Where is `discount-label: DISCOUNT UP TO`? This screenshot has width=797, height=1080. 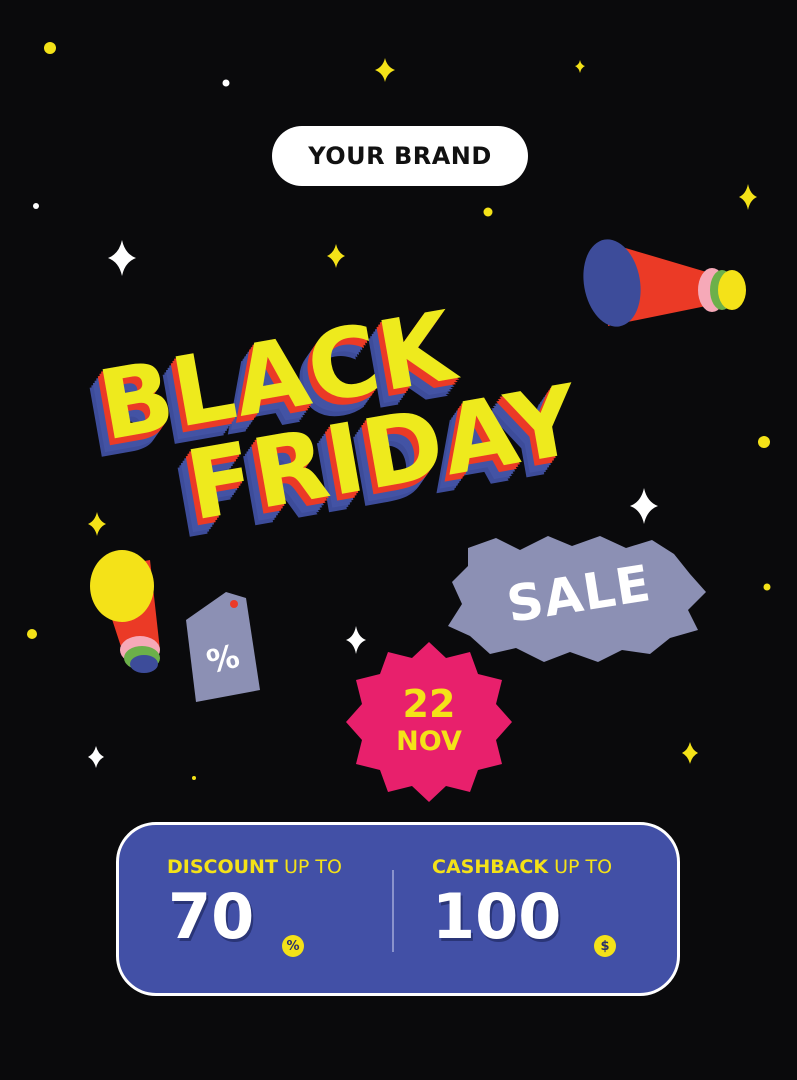 discount-label: DISCOUNT UP TO is located at coordinates (254, 867).